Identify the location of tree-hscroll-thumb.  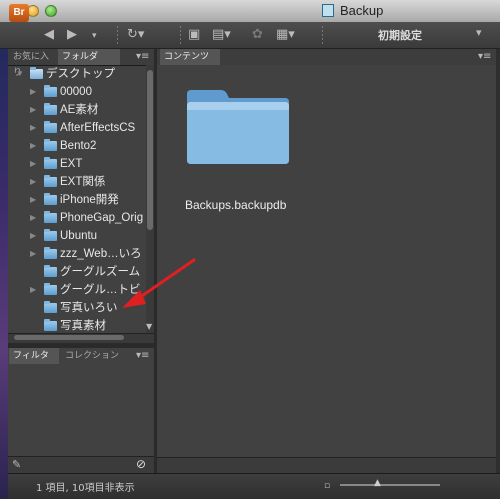
(69, 337).